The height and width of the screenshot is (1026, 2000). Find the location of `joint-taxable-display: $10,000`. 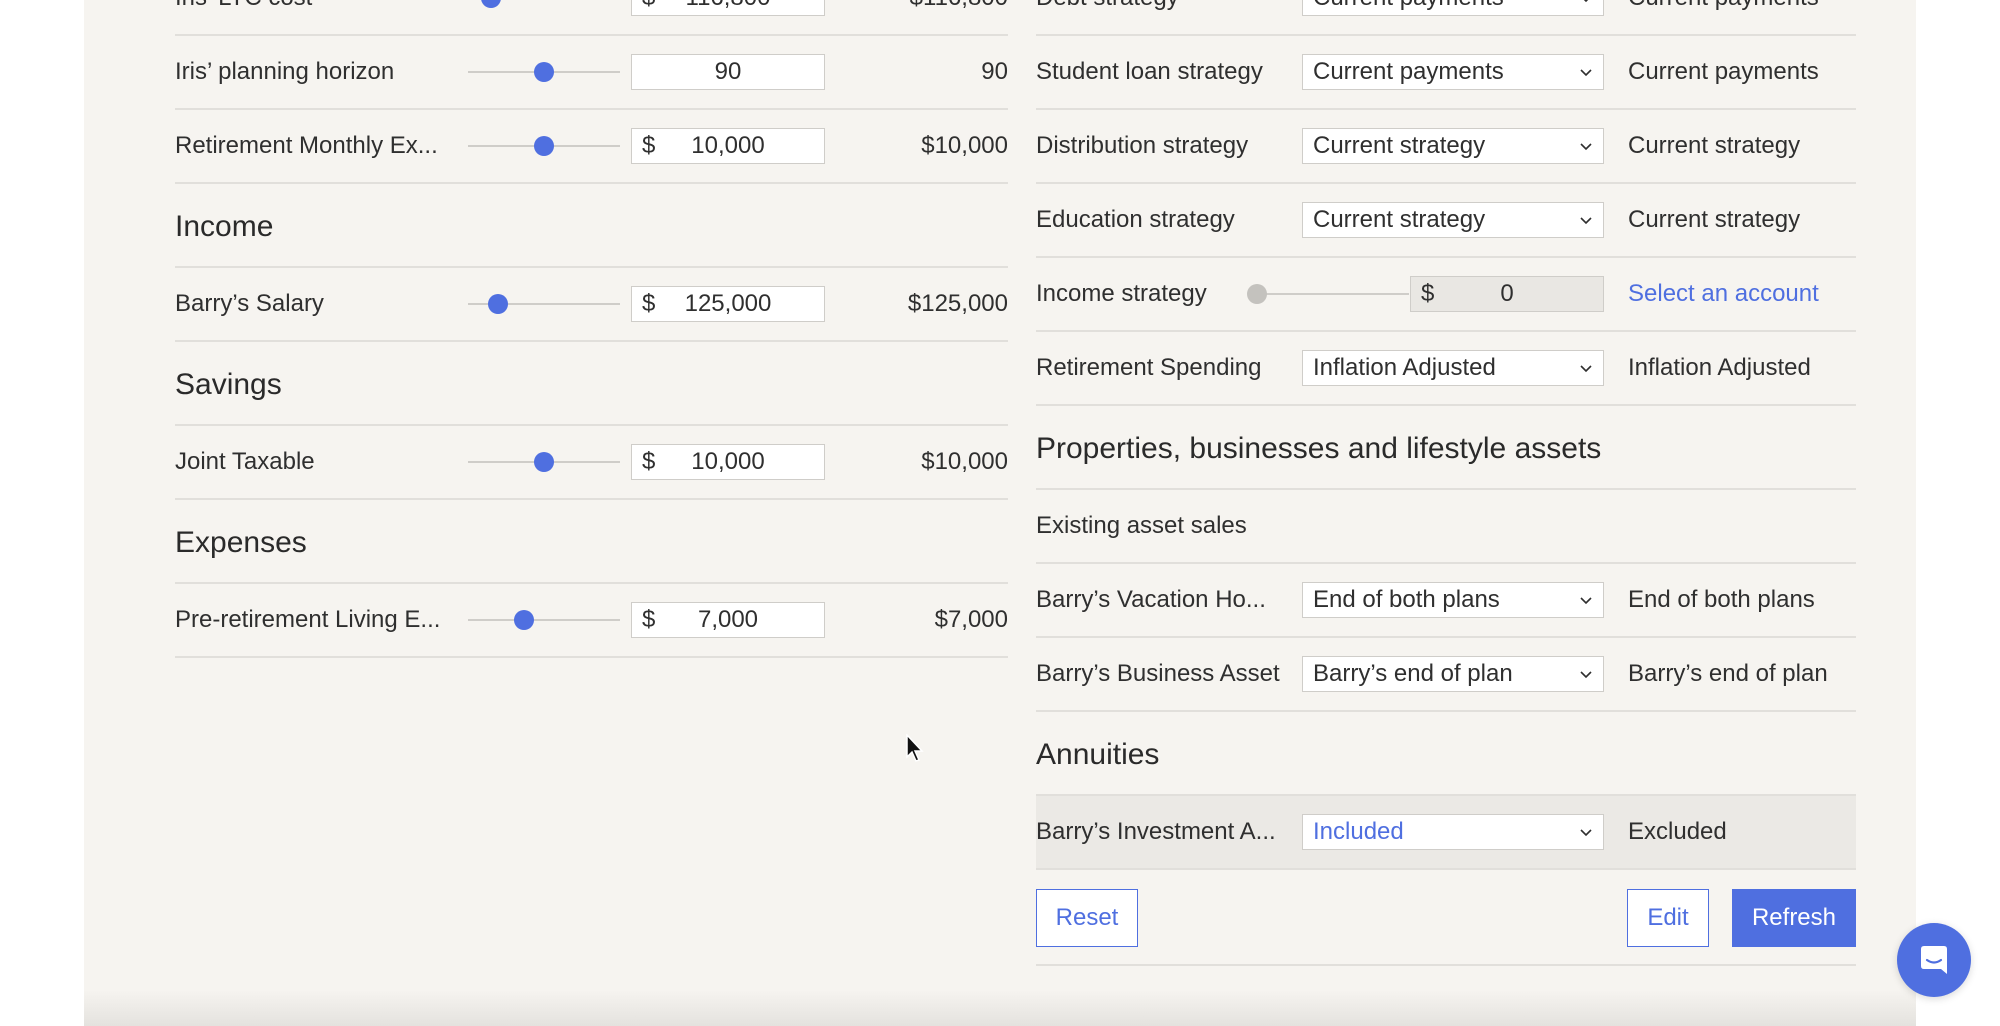

joint-taxable-display: $10,000 is located at coordinates (964, 461).